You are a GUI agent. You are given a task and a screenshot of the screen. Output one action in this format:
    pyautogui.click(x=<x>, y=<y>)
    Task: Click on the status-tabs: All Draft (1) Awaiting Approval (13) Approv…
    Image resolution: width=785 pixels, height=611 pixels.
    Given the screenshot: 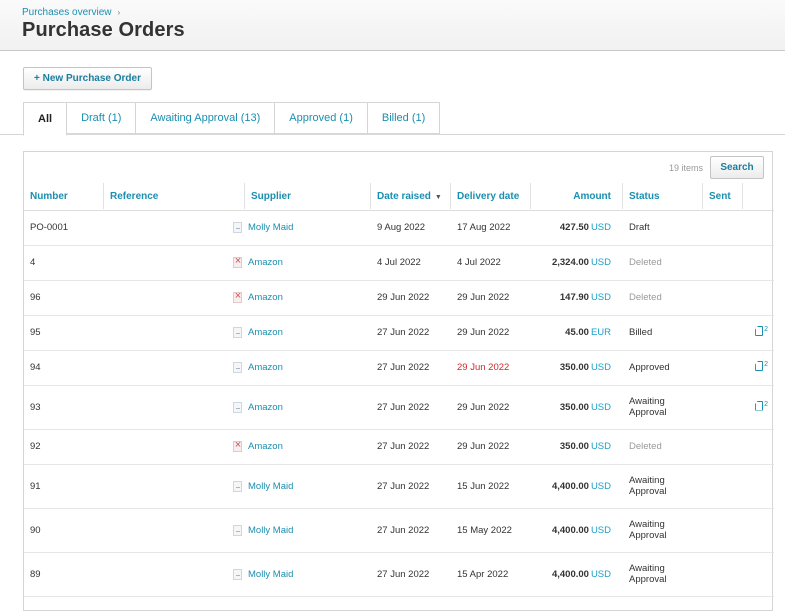 What is the action you would take?
    pyautogui.click(x=232, y=119)
    